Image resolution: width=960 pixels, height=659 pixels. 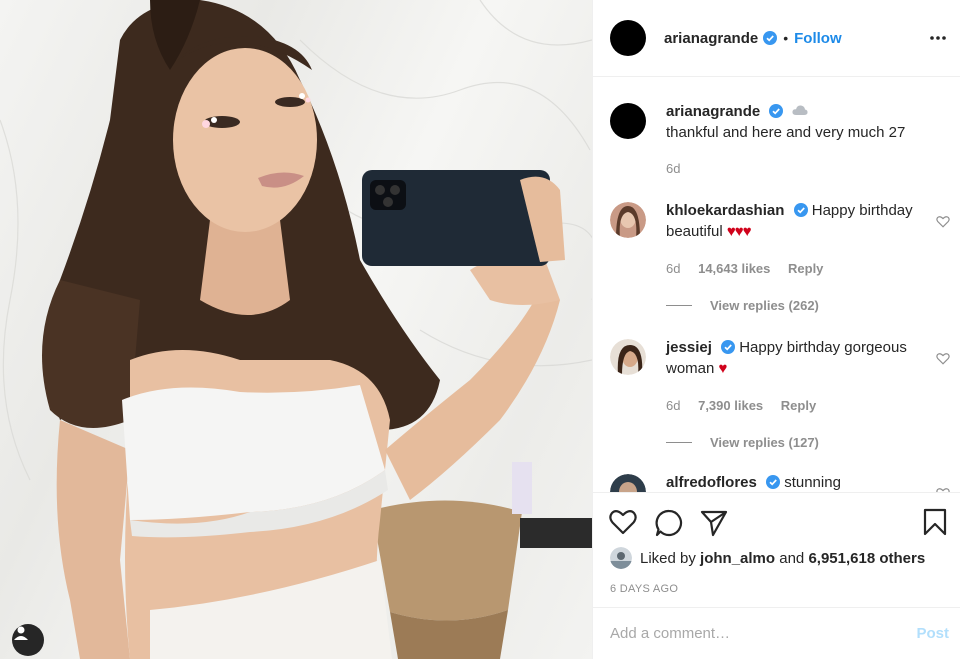 What do you see at coordinates (621, 558) in the screenshot?
I see `liker-avatar` at bounding box center [621, 558].